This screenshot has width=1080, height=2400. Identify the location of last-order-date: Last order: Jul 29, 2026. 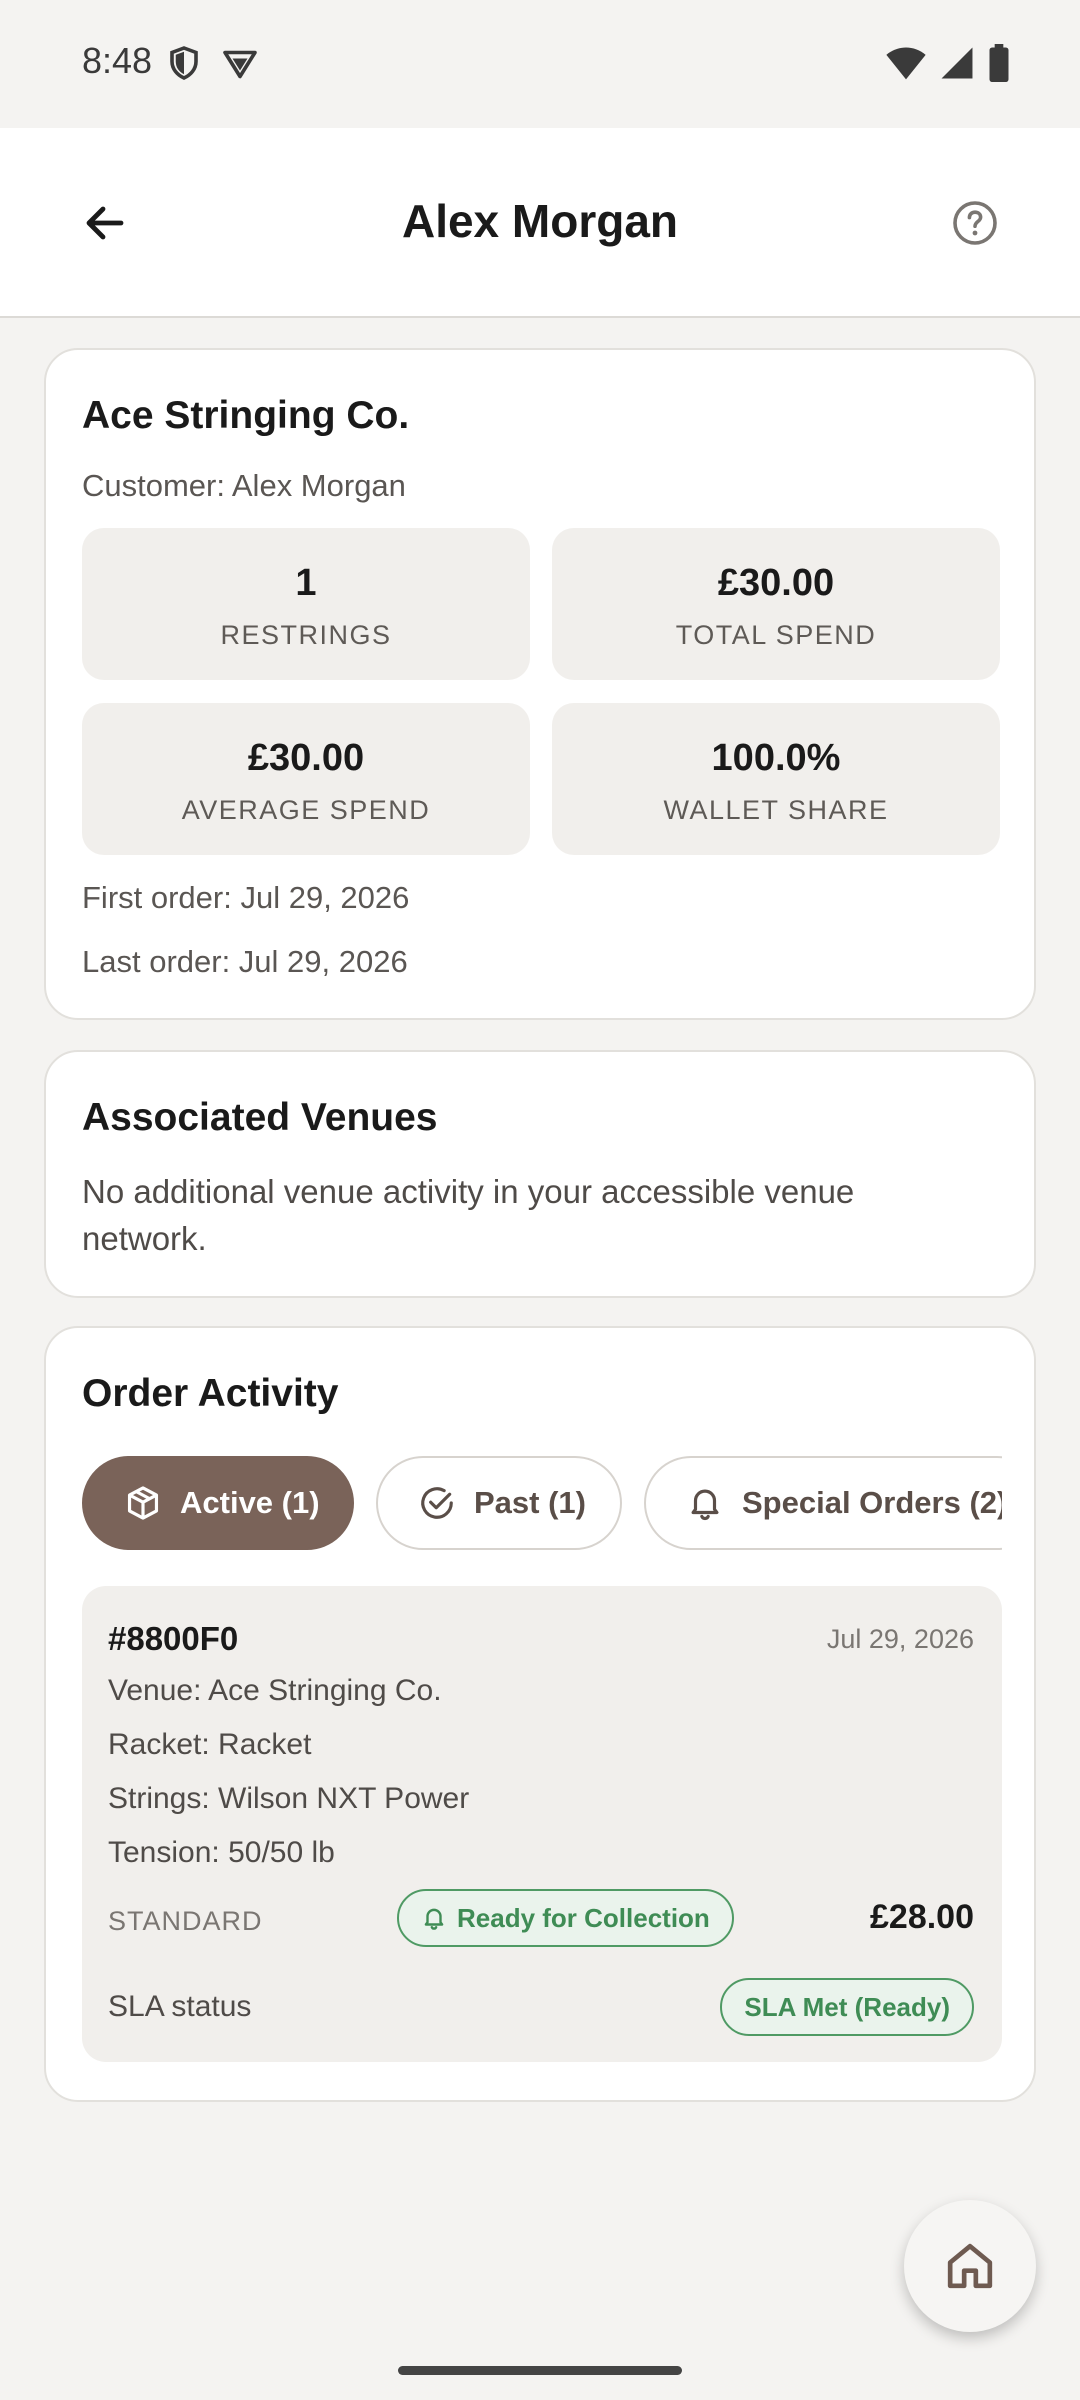
(245, 961).